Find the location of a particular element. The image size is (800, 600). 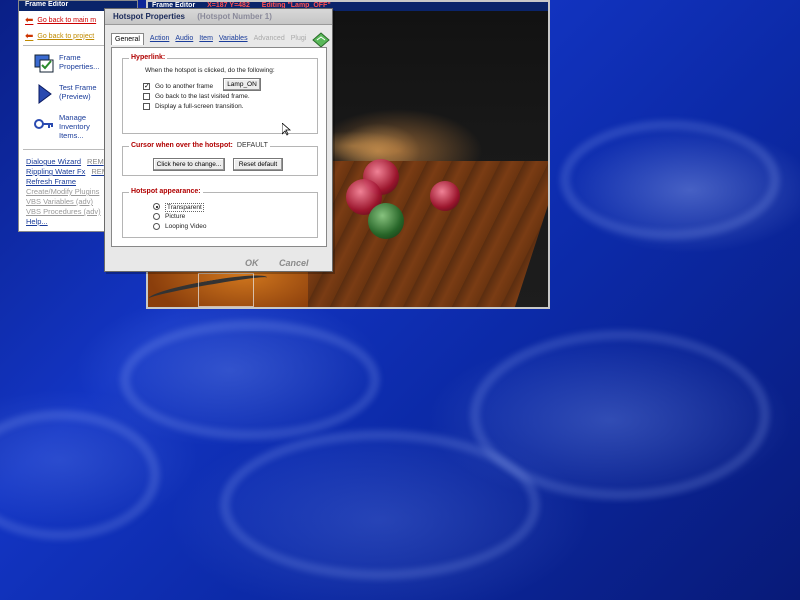

transparent-radio is located at coordinates (156, 206).